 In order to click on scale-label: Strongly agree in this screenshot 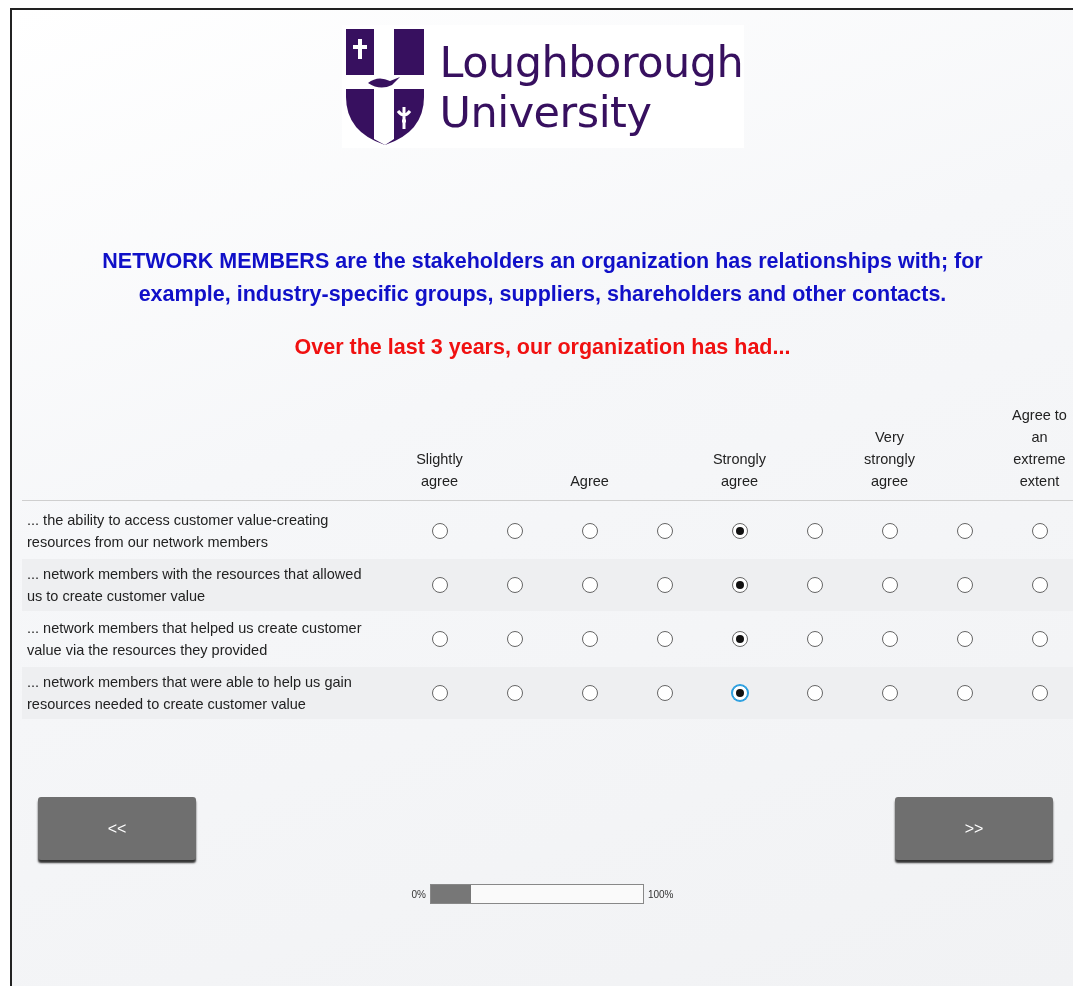, I will do `click(739, 470)`.